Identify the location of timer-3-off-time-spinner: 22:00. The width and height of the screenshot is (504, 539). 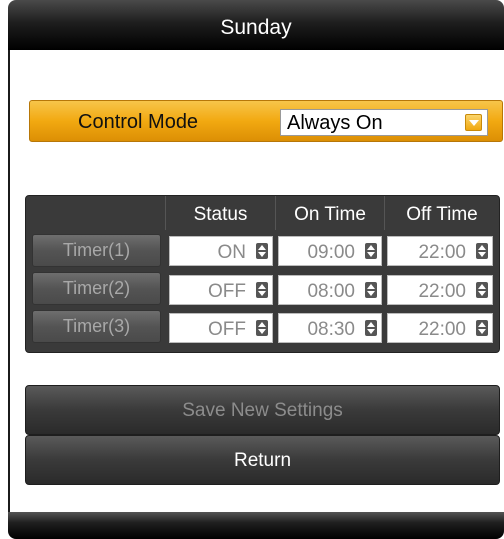
(440, 328).